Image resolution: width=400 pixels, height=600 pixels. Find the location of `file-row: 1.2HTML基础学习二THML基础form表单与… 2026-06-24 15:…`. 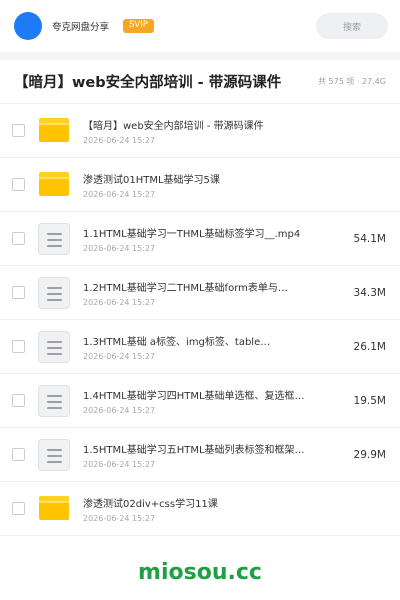

file-row: 1.2HTML基础学习二THML基础form表单与… 2026-06-24 15:… is located at coordinates (200, 293).